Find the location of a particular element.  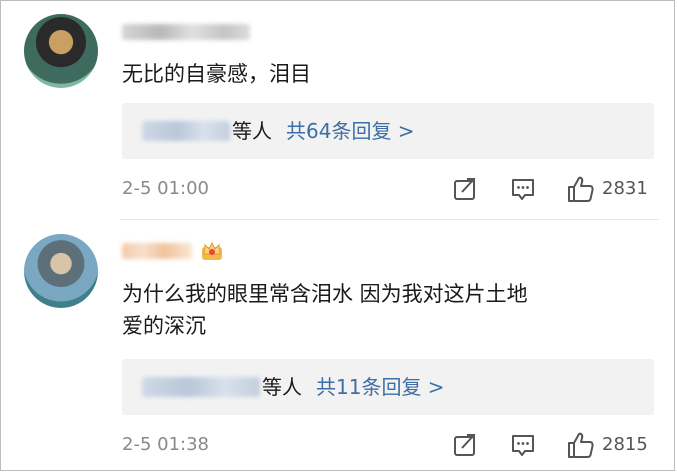

reply-summary-line: 等人 共11条回复 > is located at coordinates (353, 387).